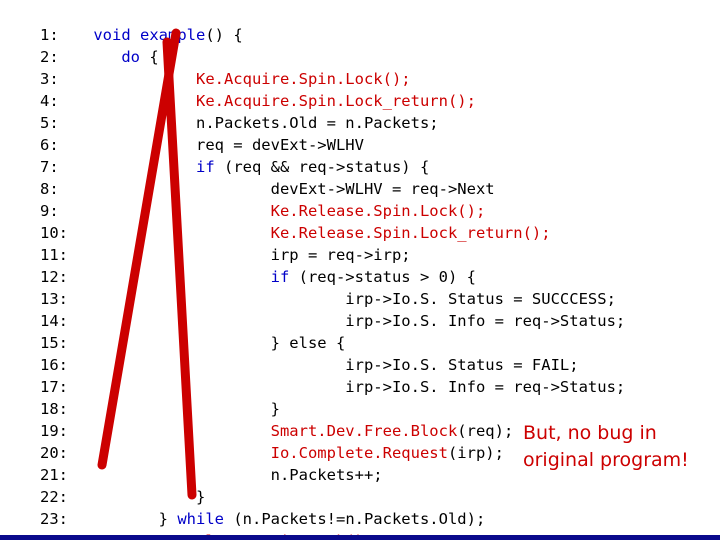  What do you see at coordinates (322, 167) in the screenshot?
I see `code-token: (req && req->status) {` at bounding box center [322, 167].